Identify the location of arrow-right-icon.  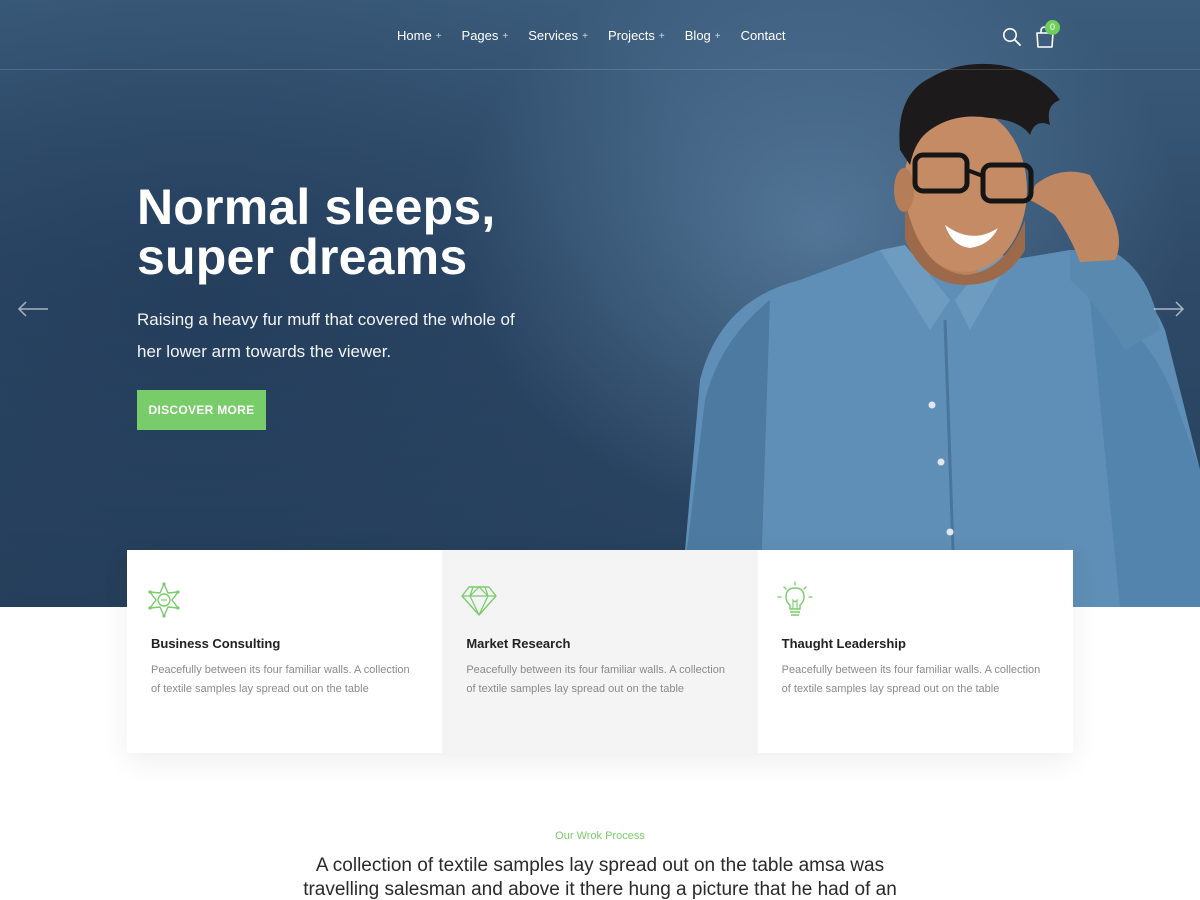
(1169, 309).